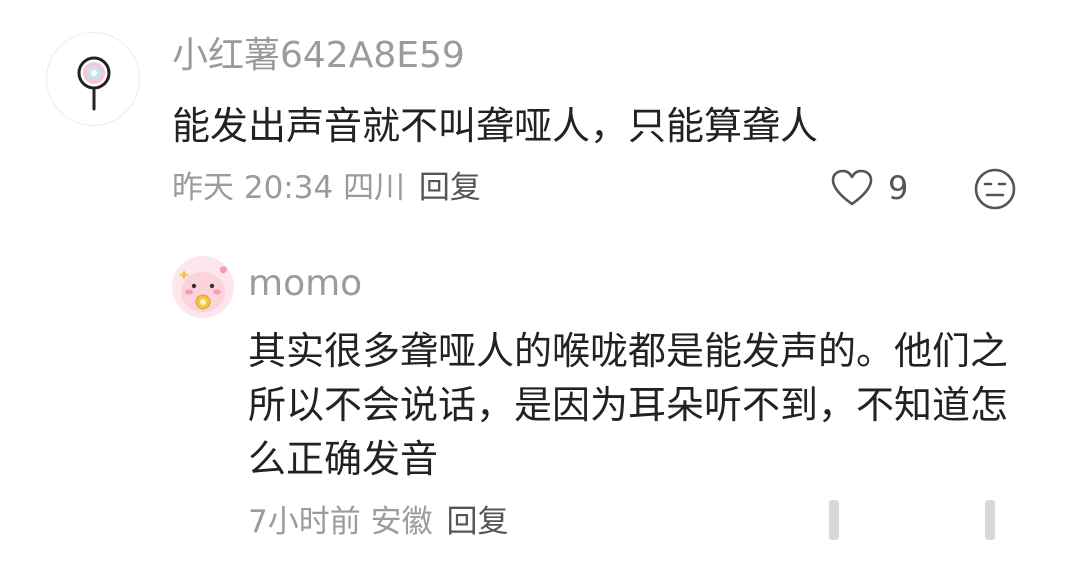  I want to click on pink-character-avatar-icon, so click(203, 287).